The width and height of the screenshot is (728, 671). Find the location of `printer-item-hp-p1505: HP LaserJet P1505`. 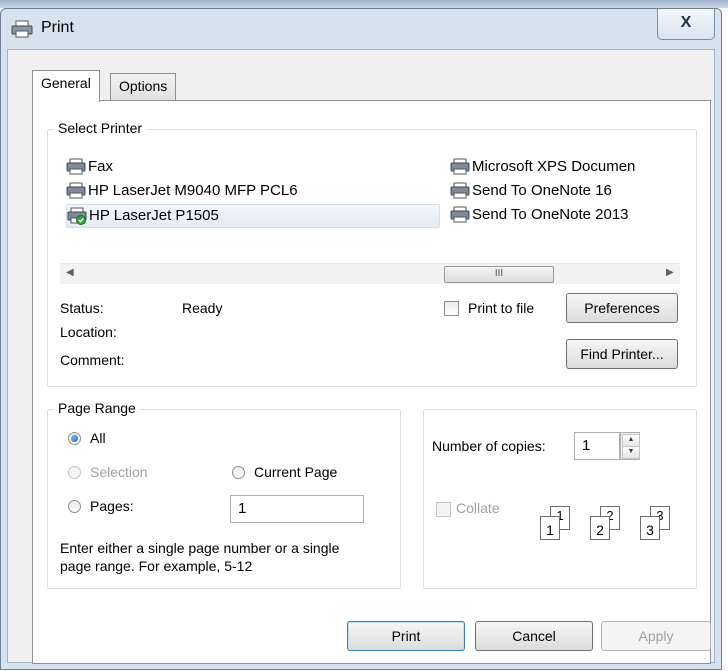

printer-item-hp-p1505: HP LaserJet P1505 is located at coordinates (253, 216).